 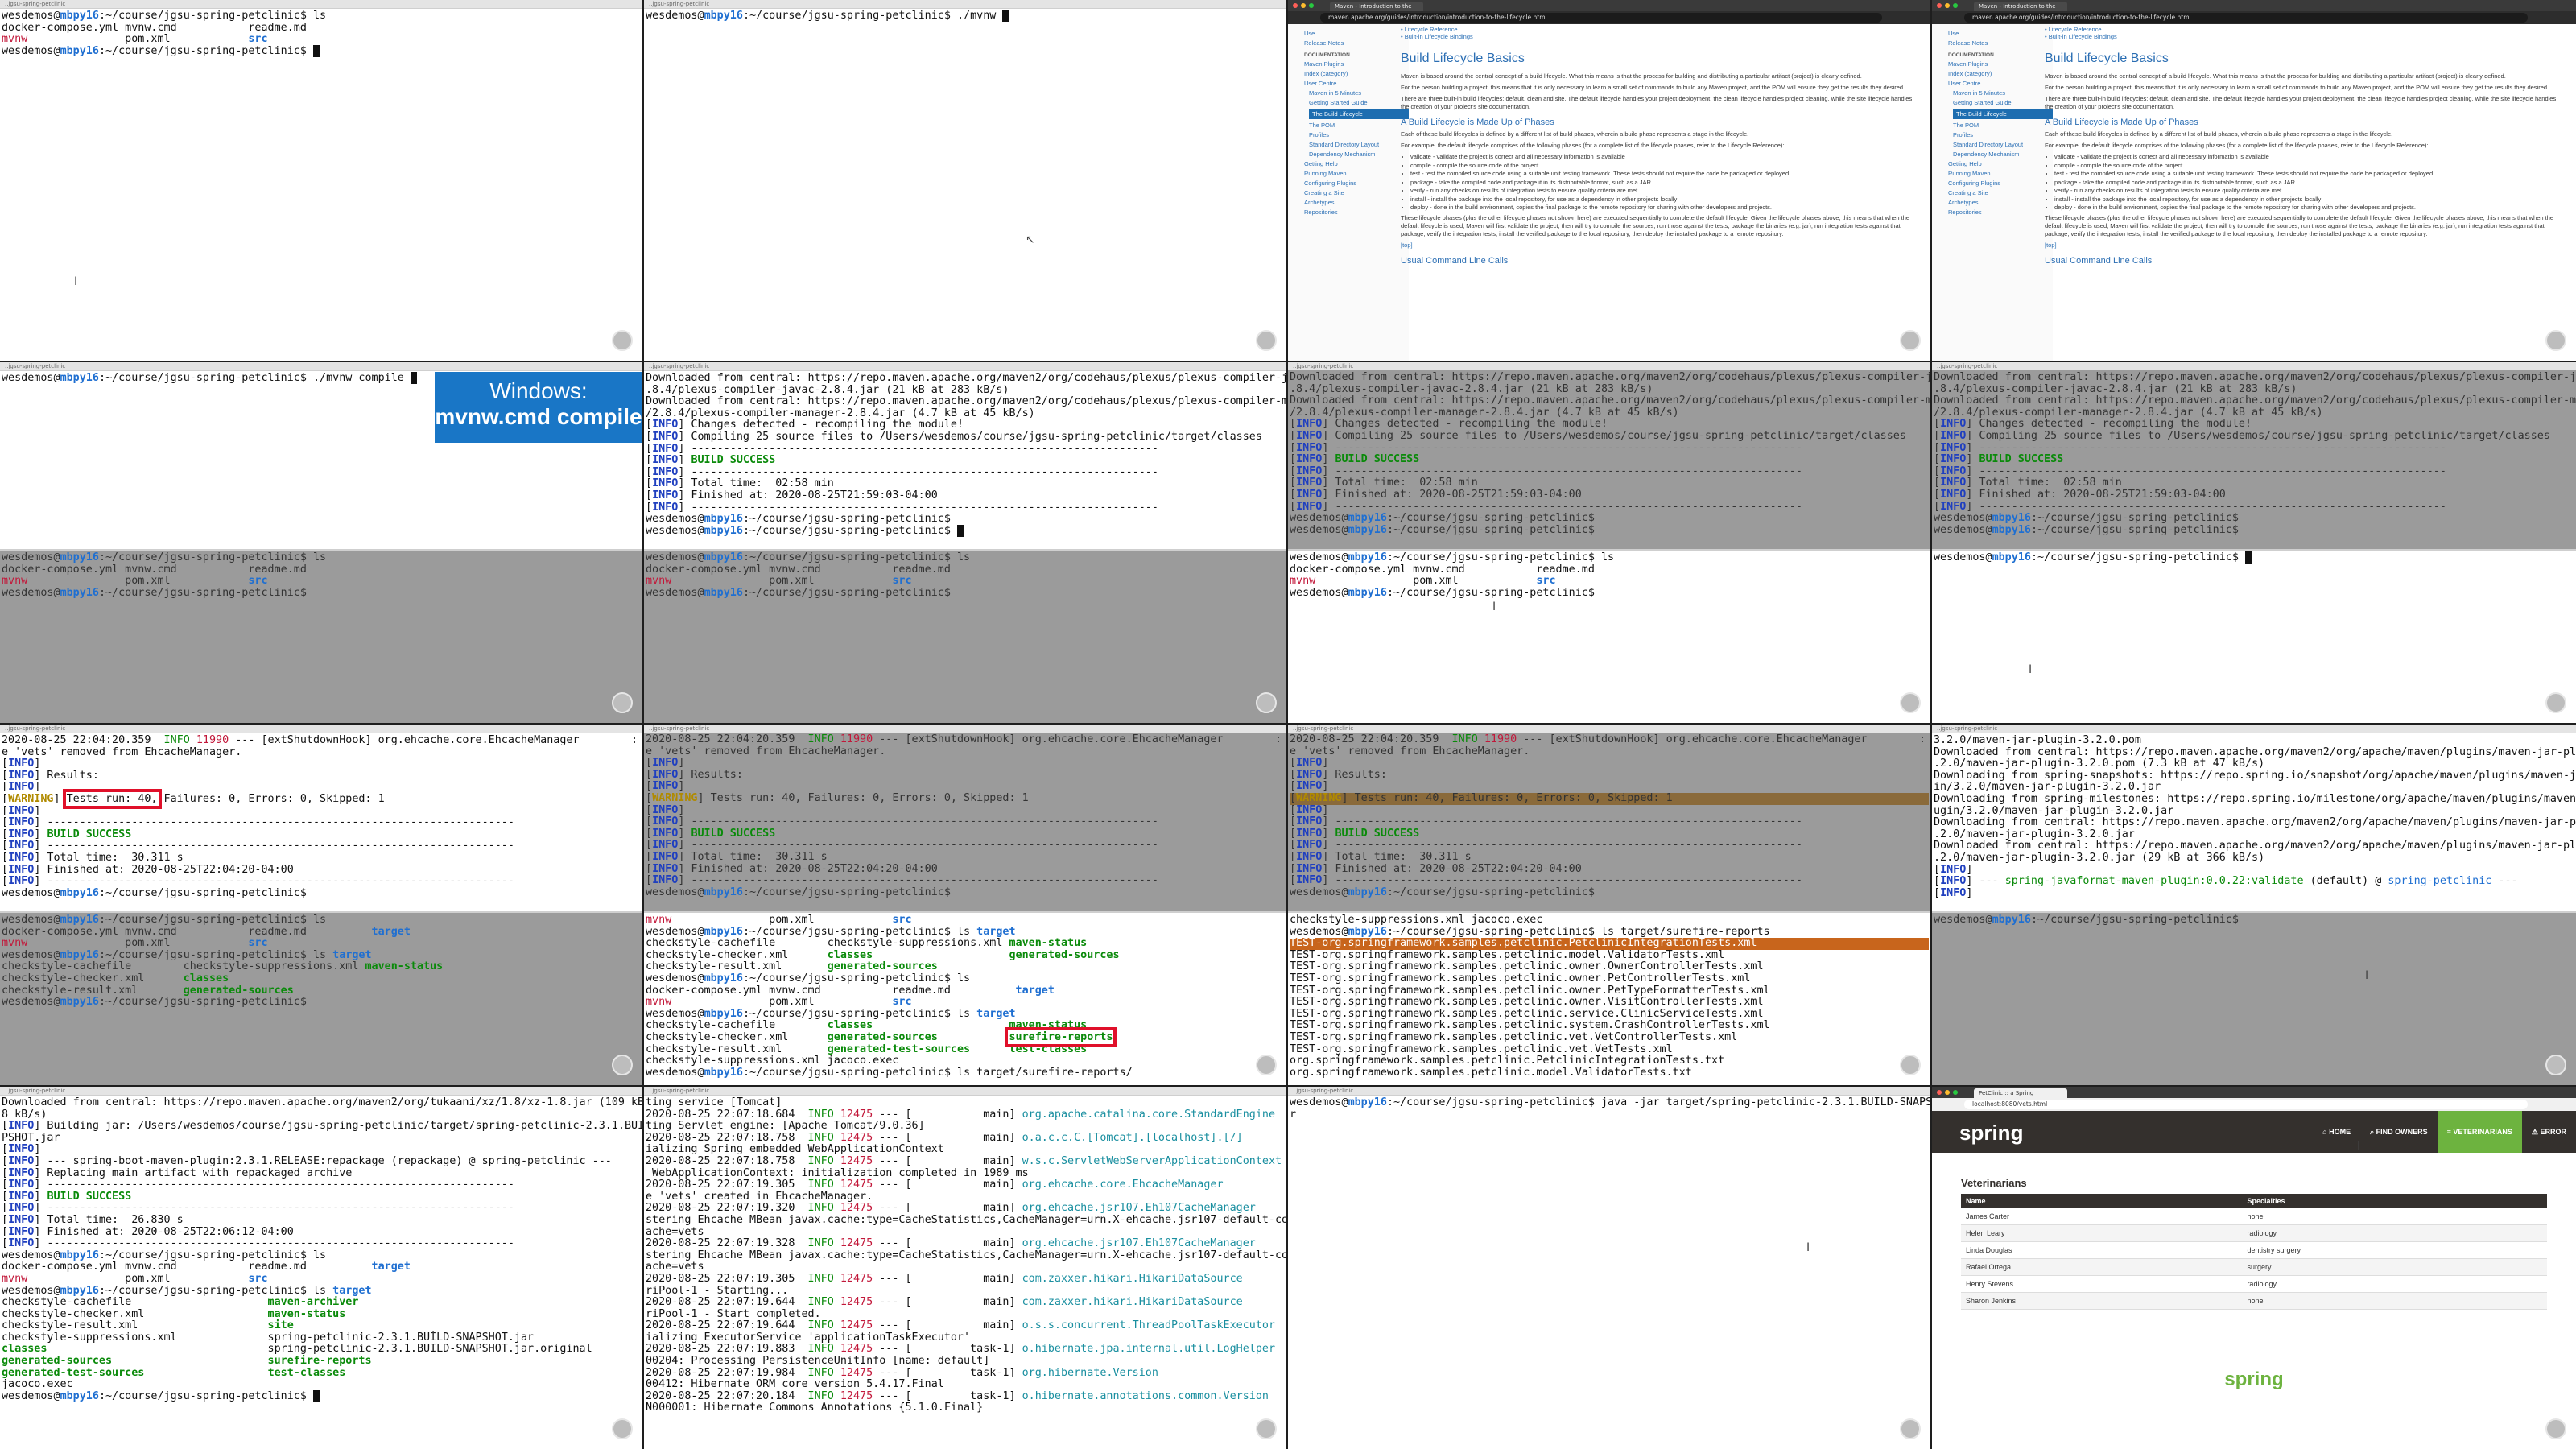 What do you see at coordinates (1991, 1133) in the screenshot?
I see `spring-logo: spring` at bounding box center [1991, 1133].